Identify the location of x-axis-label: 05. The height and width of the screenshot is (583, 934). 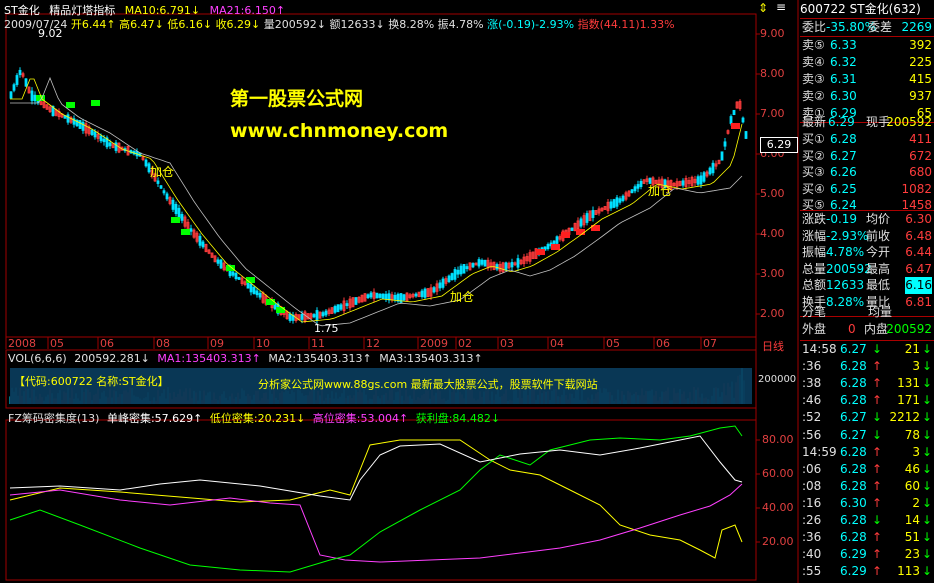
(613, 343).